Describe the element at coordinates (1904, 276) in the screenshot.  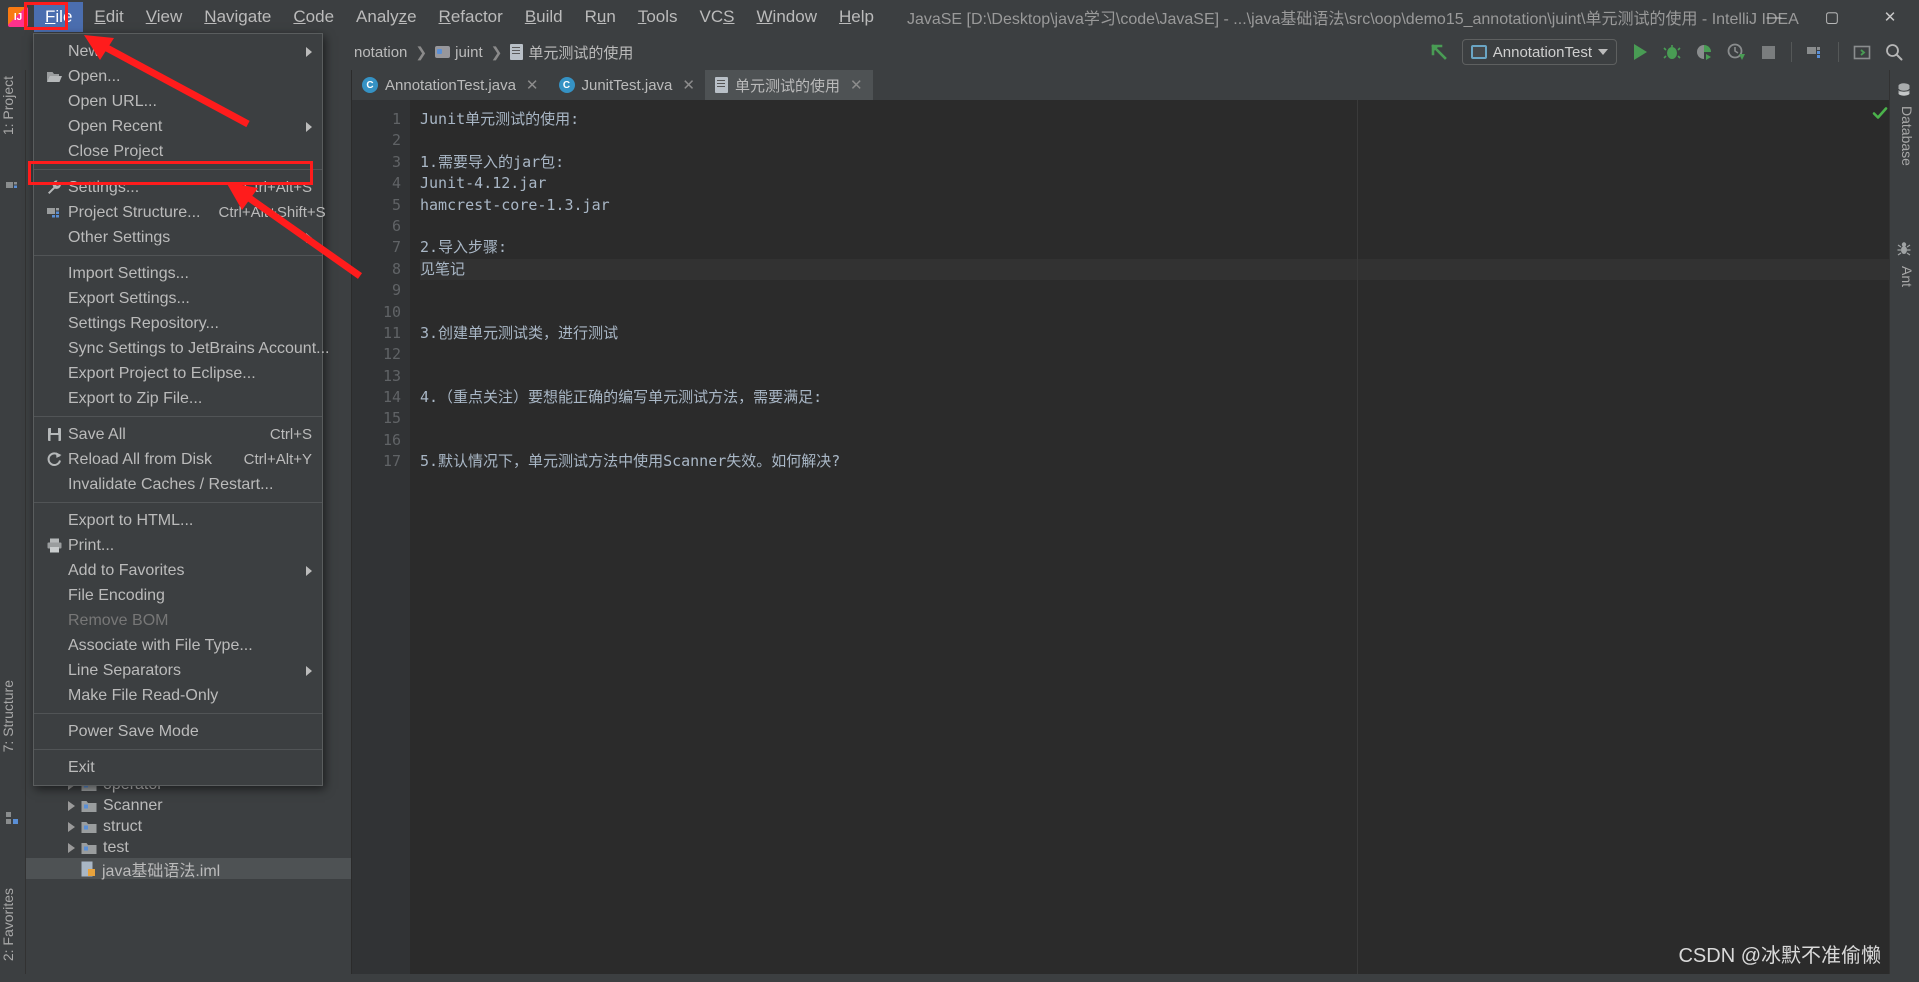
I see `sidebar-item-ant: Ant` at that location.